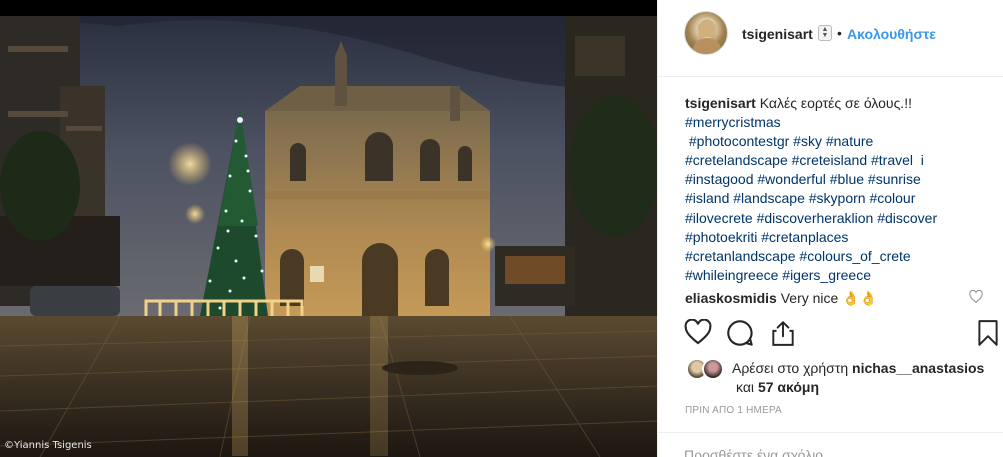 Image resolution: width=1003 pixels, height=457 pixels. I want to click on comment-username: eliaskosmidis, so click(731, 298).